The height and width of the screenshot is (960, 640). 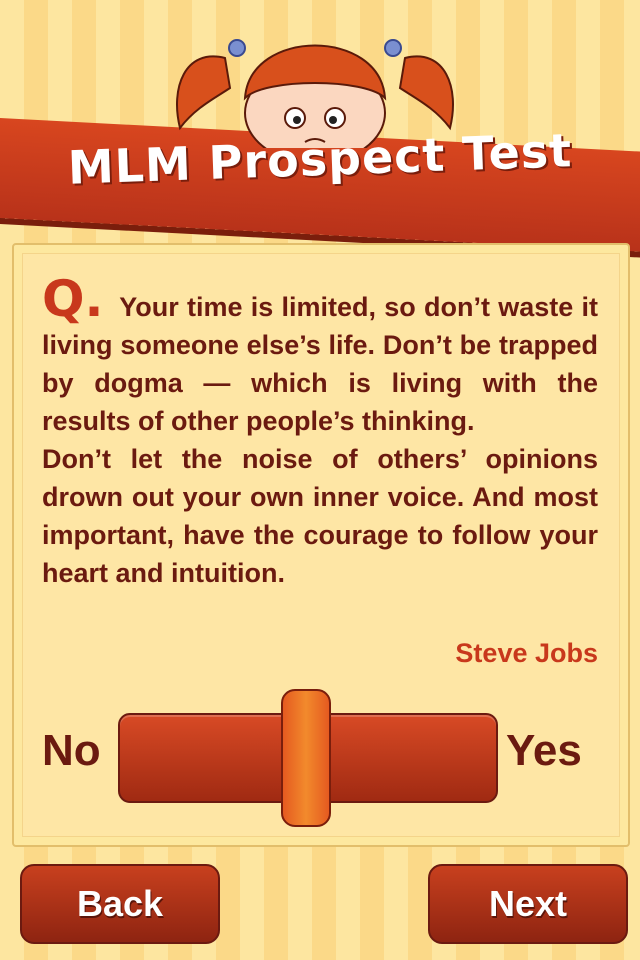 I want to click on question-marker: Q., so click(x=73, y=299).